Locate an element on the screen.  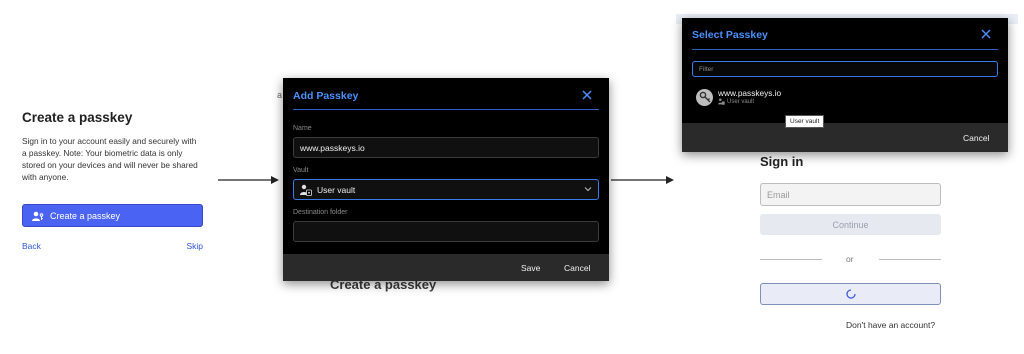
destination-folder-label: Destination folder is located at coordinates (320, 212).